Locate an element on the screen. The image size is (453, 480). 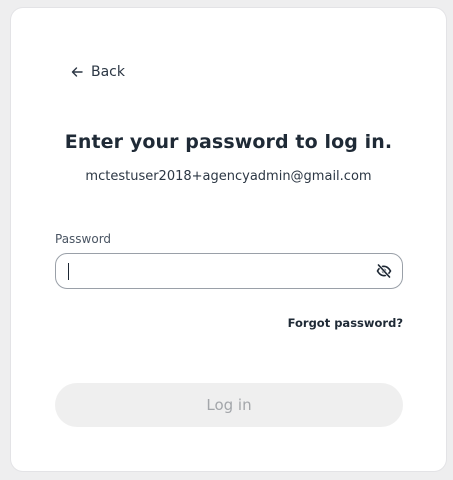
password-input is located at coordinates (213, 271).